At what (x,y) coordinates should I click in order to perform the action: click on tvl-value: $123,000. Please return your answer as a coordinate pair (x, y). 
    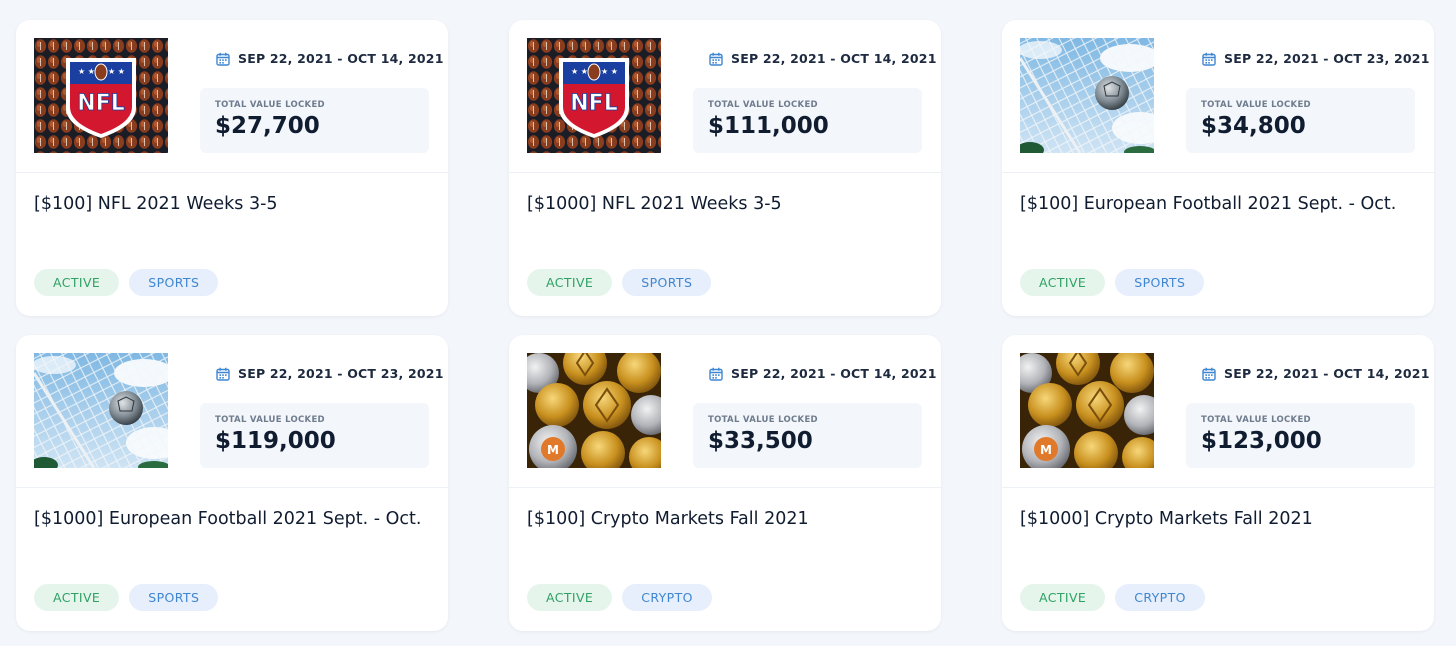
    Looking at the image, I should click on (1261, 441).